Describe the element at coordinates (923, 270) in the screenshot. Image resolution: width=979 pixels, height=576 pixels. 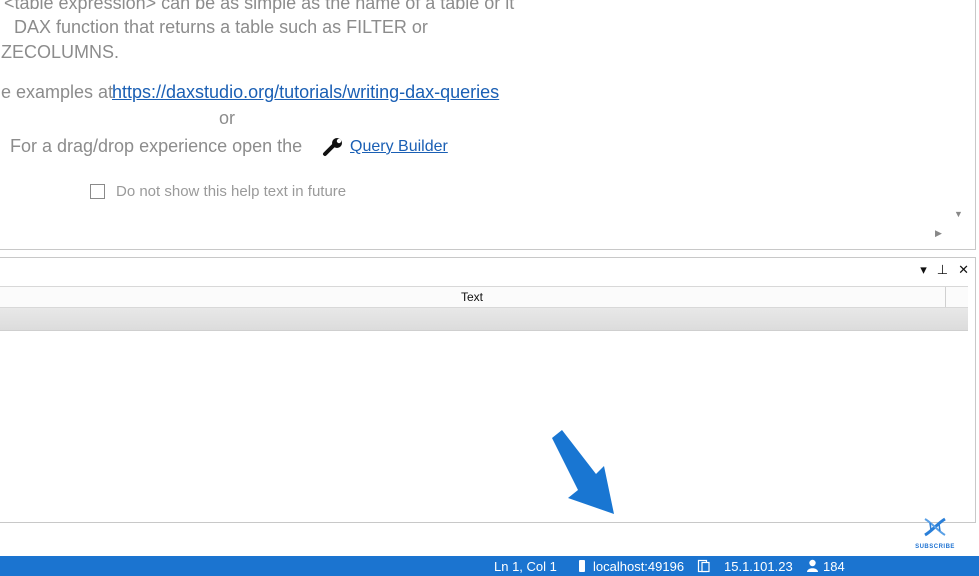
I see `panel-dropdown-icon: ▾` at that location.